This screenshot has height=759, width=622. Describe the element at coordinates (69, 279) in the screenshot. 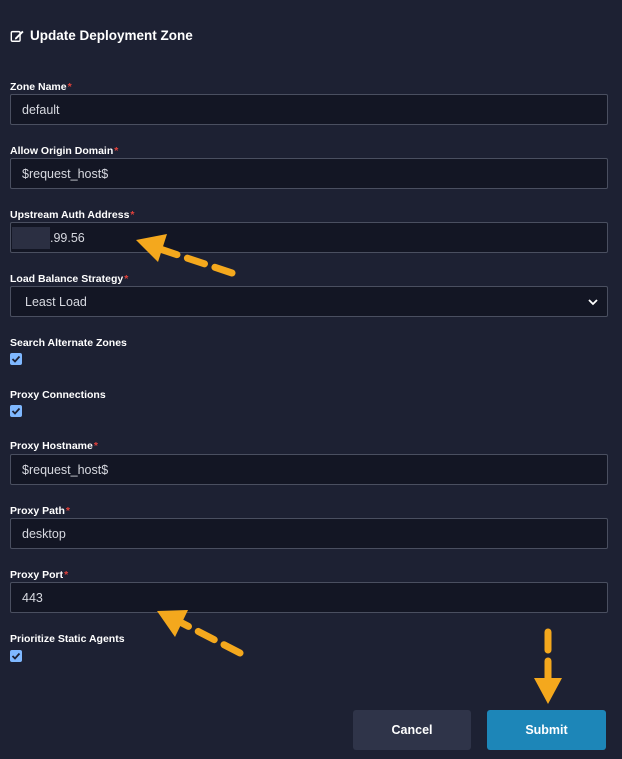

I see `load-balance-strategy-label: Load Balance Strategy*` at that location.